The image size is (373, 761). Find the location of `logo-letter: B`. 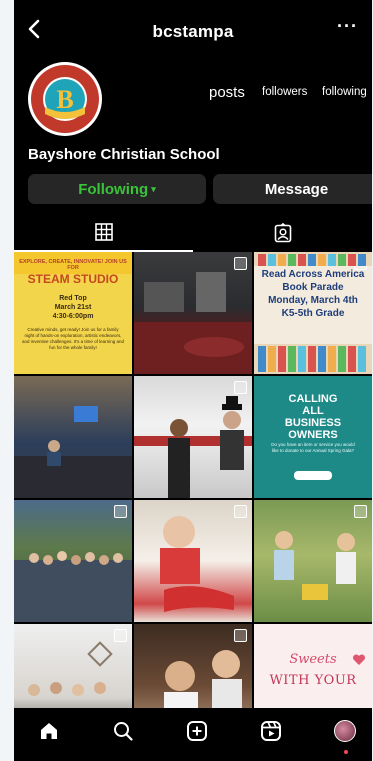

logo-letter: B is located at coordinates (64, 99).